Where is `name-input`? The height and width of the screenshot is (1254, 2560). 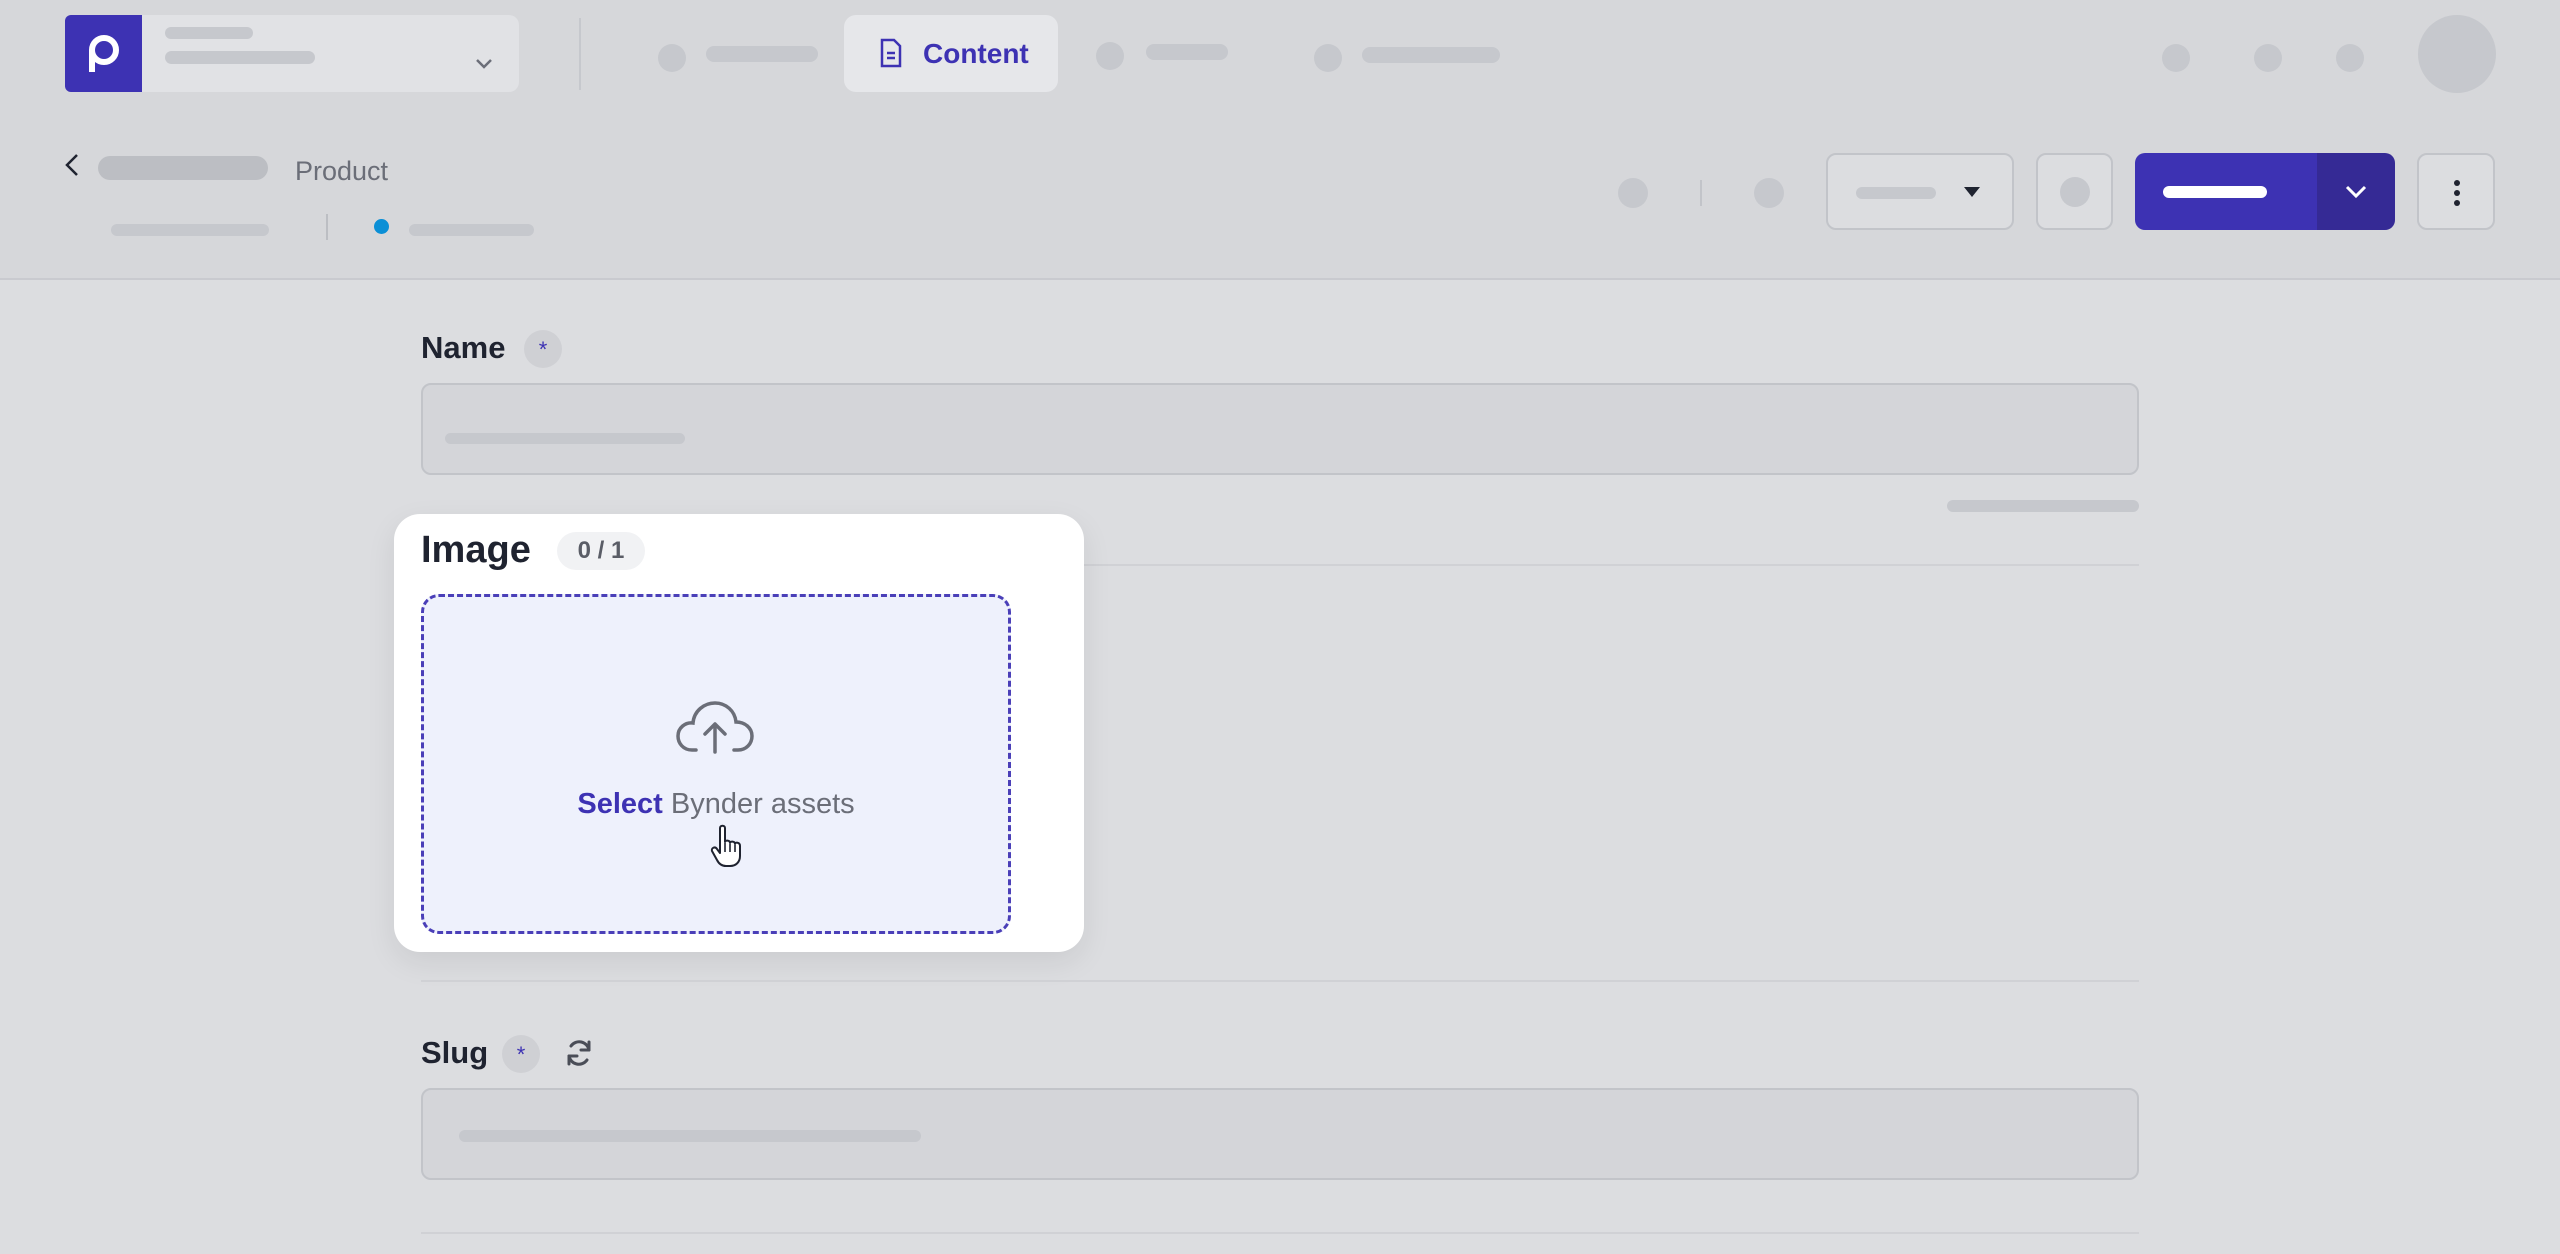 name-input is located at coordinates (1280, 429).